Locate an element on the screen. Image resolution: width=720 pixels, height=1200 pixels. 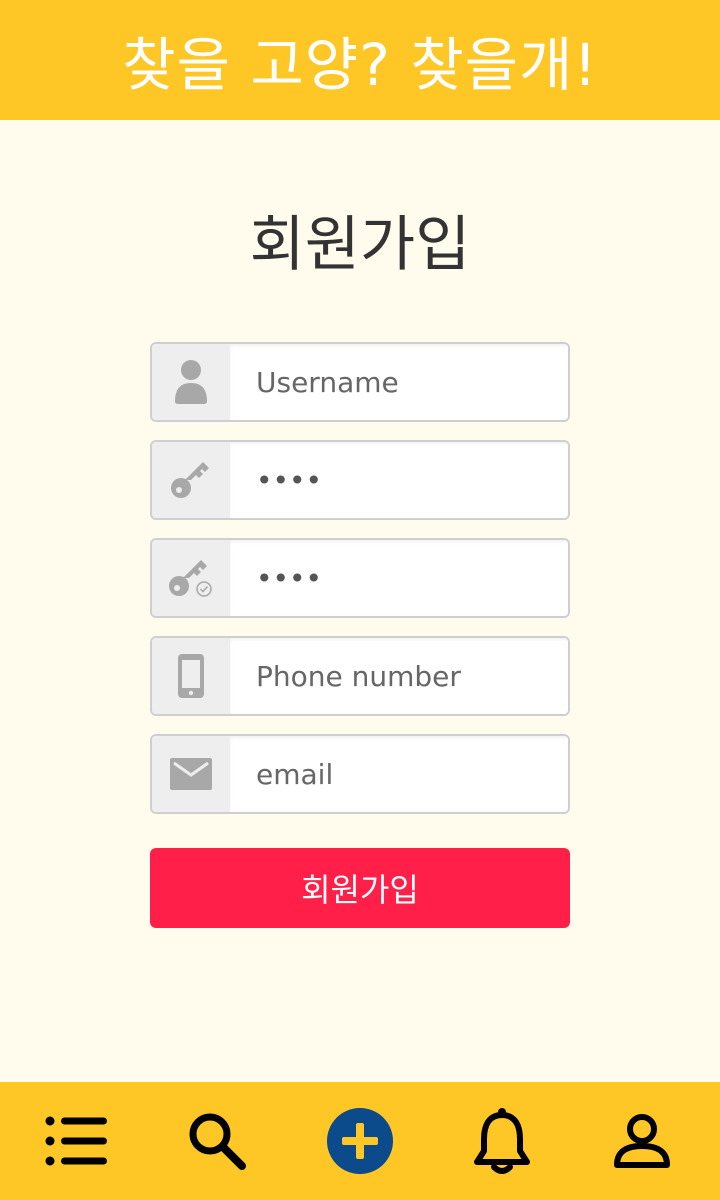
email-input is located at coordinates (399, 774).